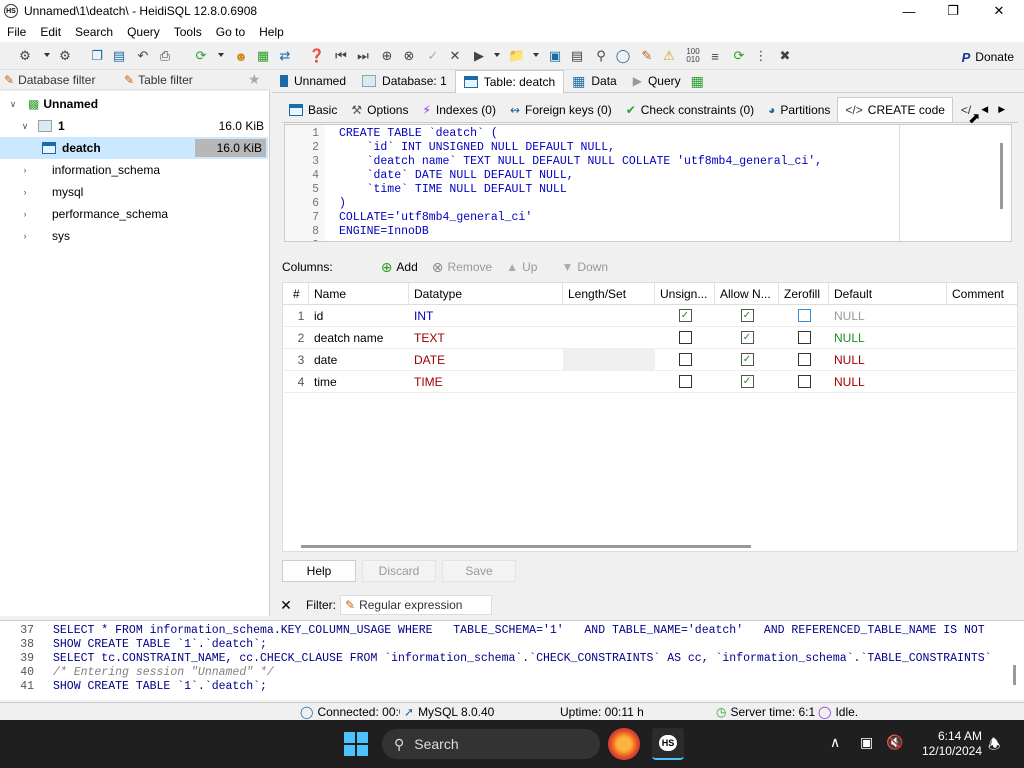 The height and width of the screenshot is (768, 1024). Describe the element at coordinates (182, 80) in the screenshot. I see `table-filter: ✎ Table filter` at that location.